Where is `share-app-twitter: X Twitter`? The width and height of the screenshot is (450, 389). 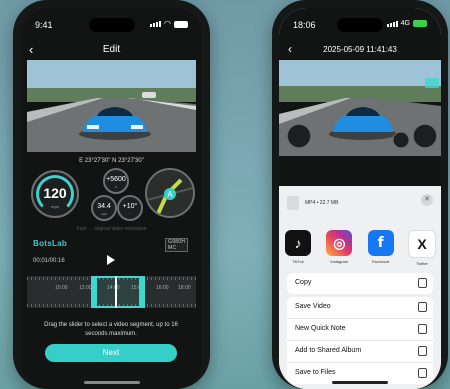
share-app-twitter: X Twitter is located at coordinates (422, 248).